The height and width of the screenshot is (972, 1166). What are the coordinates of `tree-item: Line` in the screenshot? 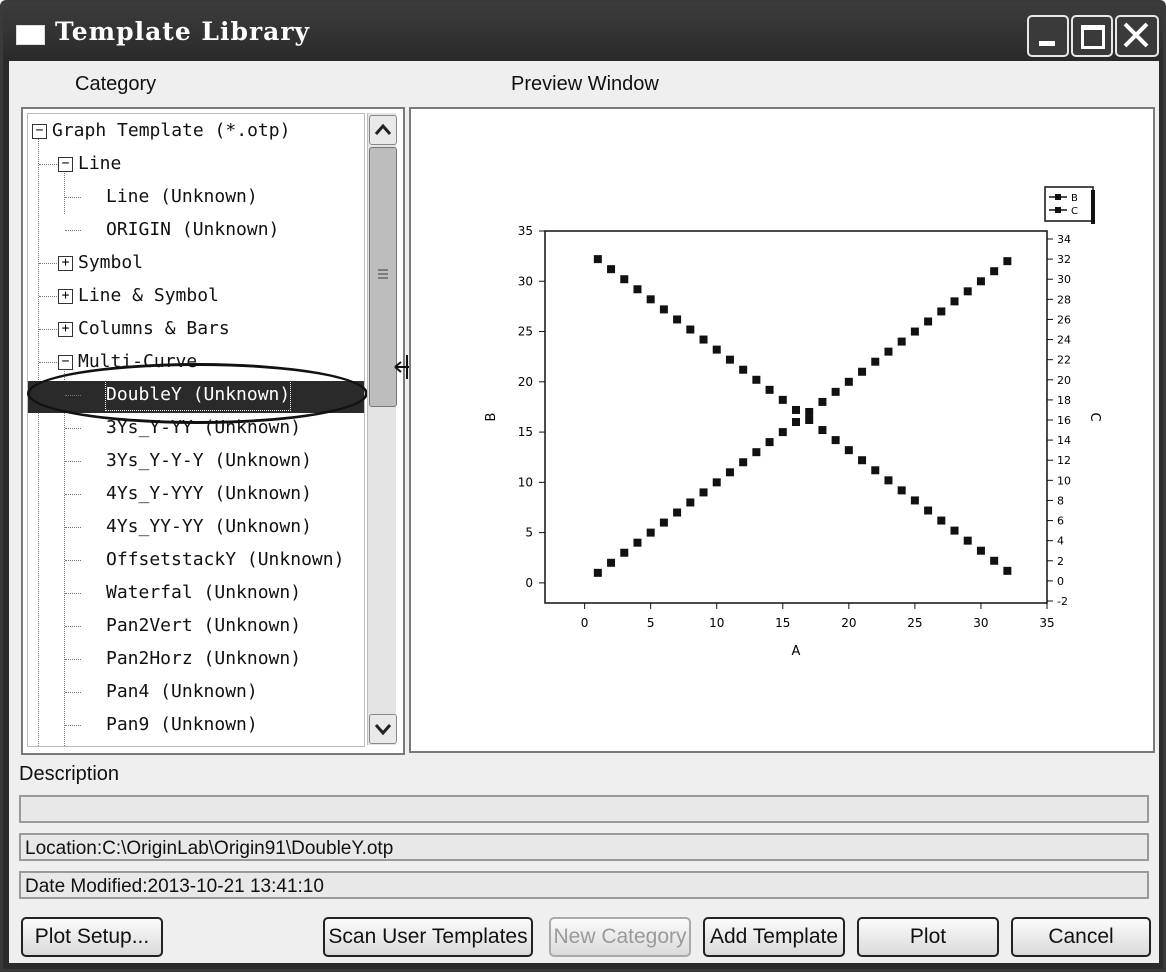 It's located at (99, 164).